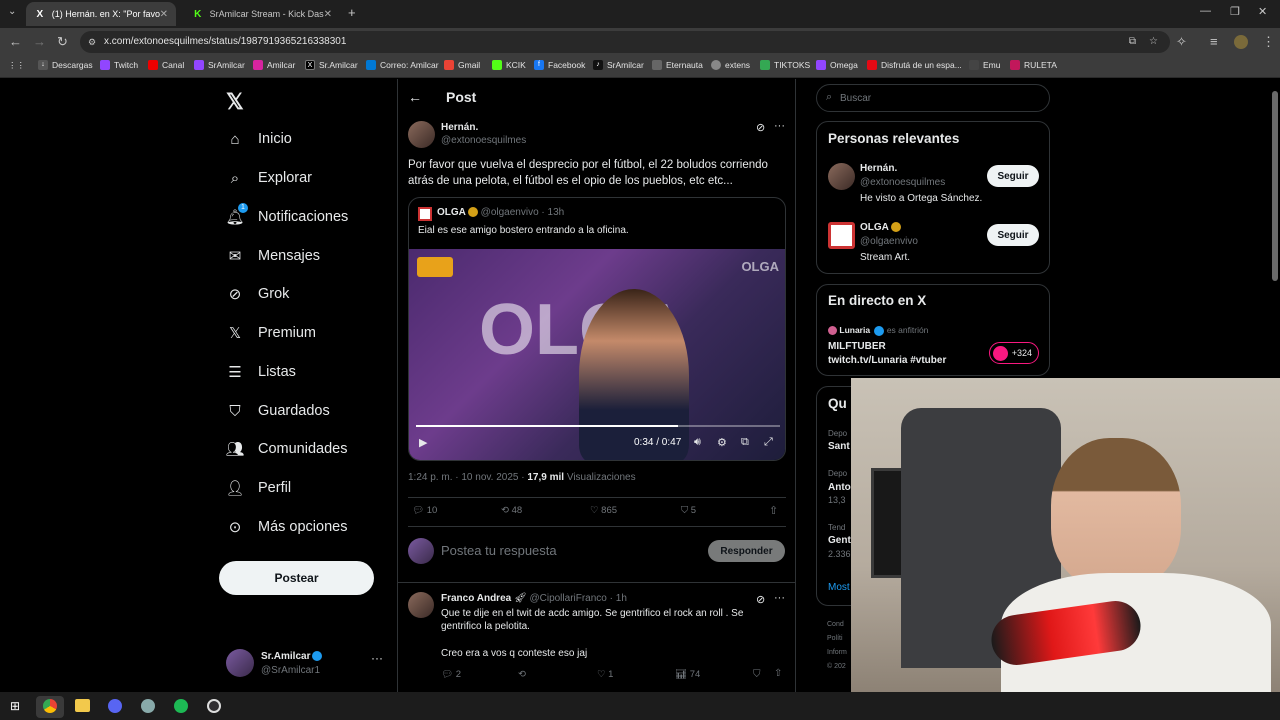  I want to click on file-explorer-icon, so click(82, 705).